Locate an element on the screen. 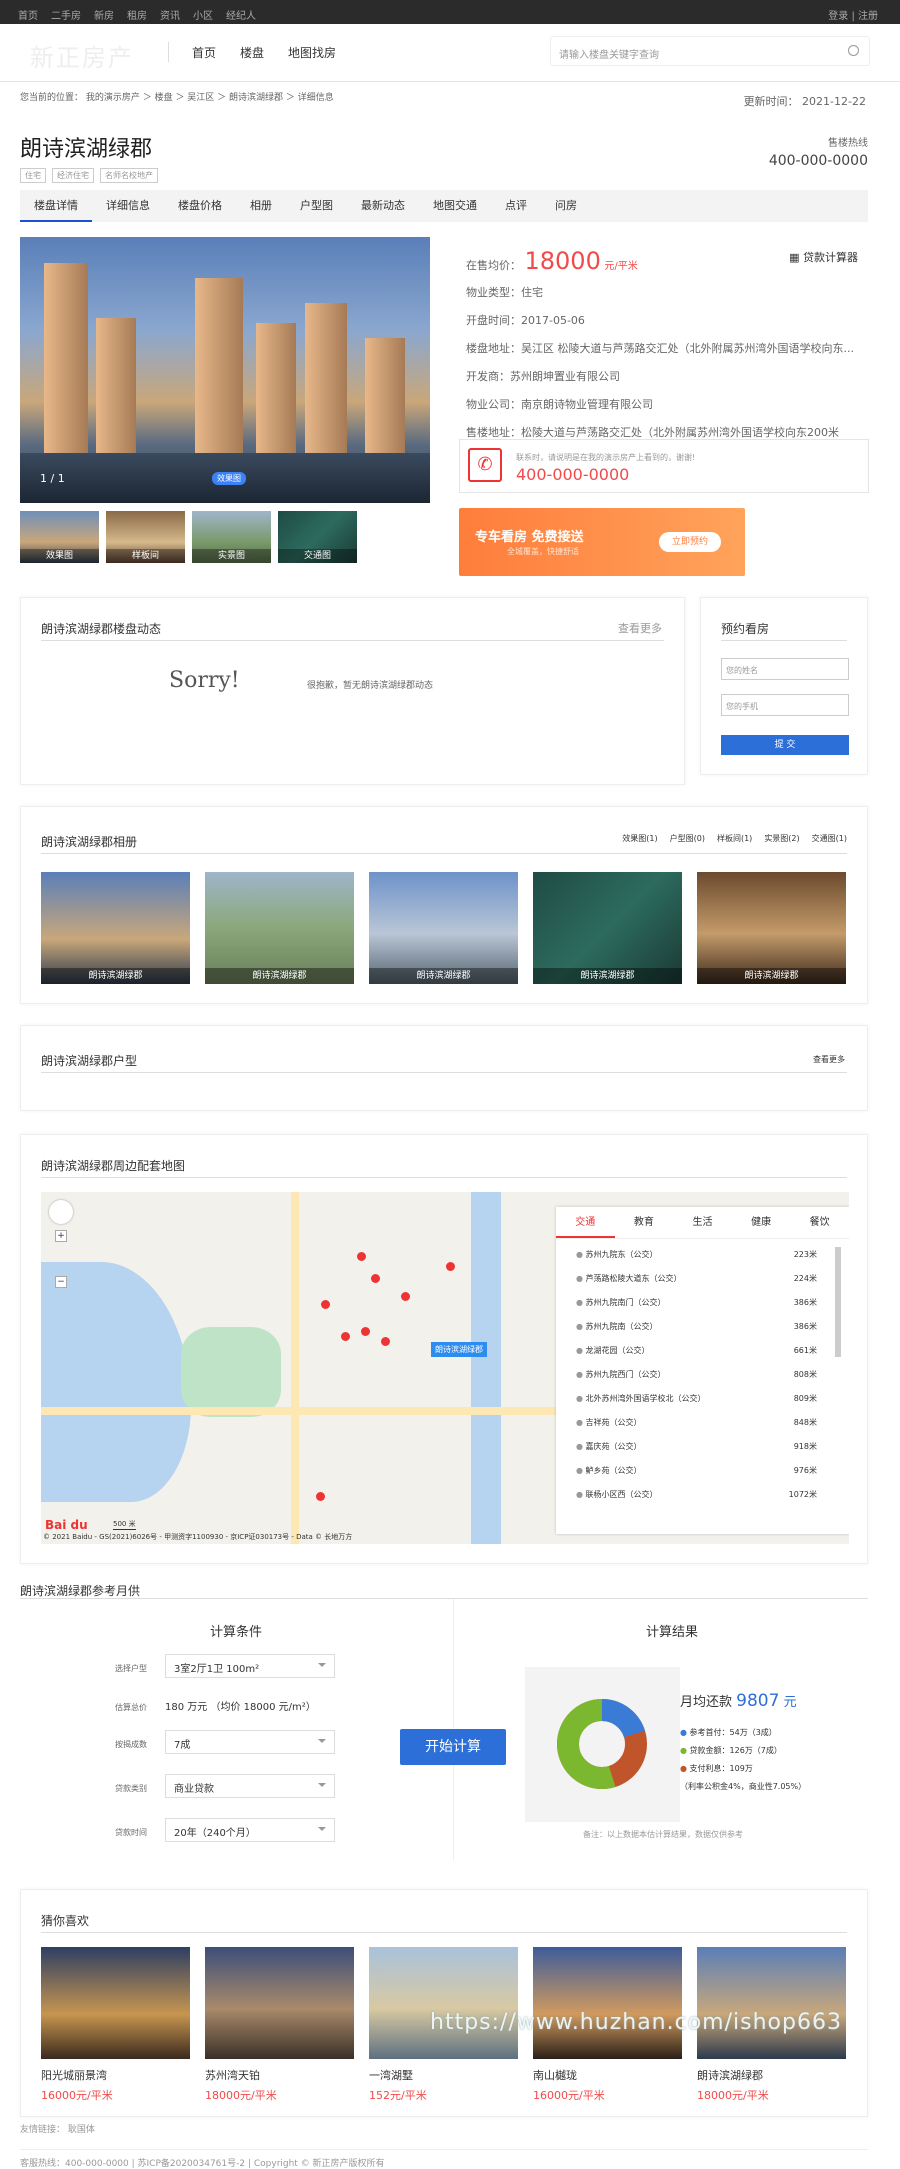 The width and height of the screenshot is (900, 2169). list-item: 苏州九院西门（公交） 808米 is located at coordinates (702, 1375).